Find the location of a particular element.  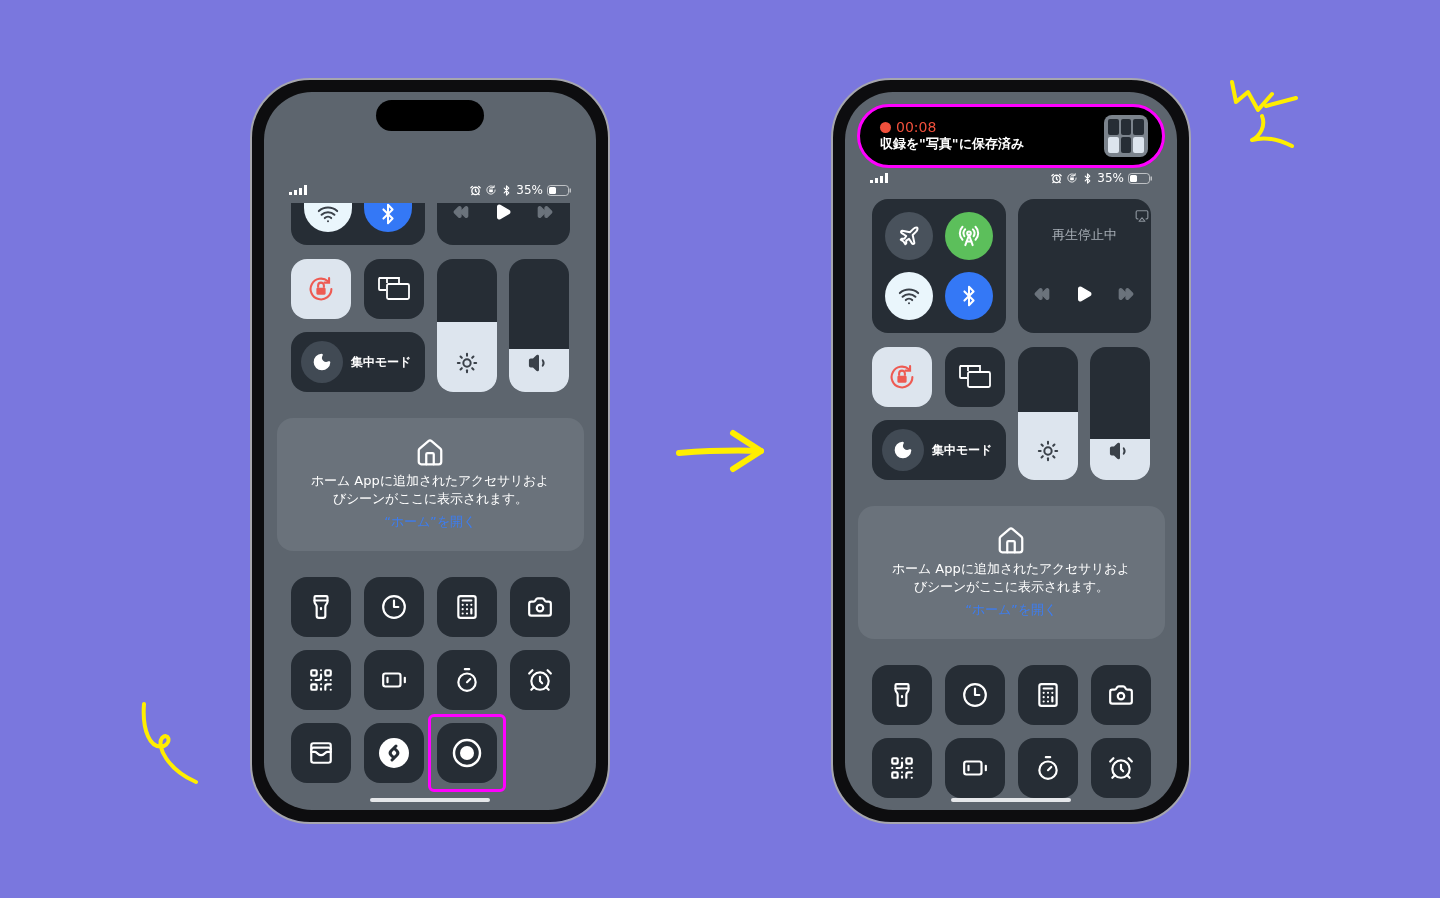

wallet-icon is located at coordinates (320, 753).